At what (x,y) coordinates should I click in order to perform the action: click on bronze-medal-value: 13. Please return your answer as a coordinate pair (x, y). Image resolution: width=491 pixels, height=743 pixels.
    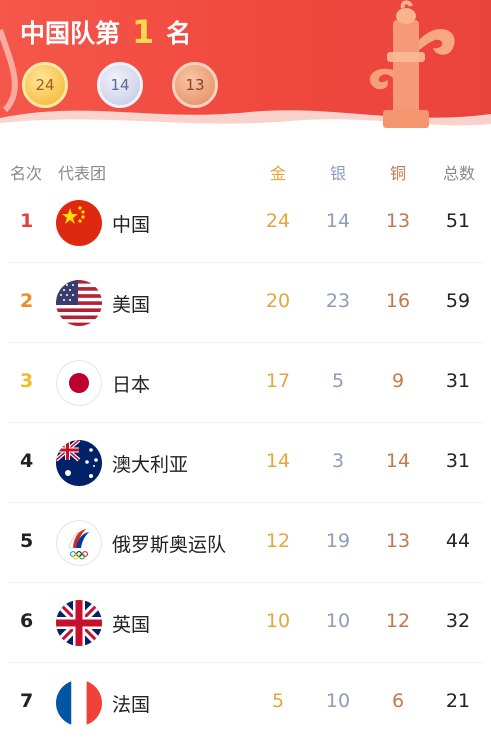
    Looking at the image, I should click on (195, 85).